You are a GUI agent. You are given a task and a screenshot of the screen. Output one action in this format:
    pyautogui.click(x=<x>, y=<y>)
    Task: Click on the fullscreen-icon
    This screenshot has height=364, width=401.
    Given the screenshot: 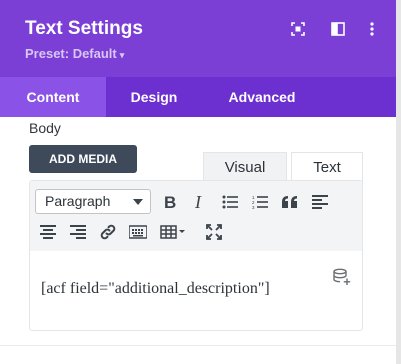 What is the action you would take?
    pyautogui.click(x=214, y=232)
    